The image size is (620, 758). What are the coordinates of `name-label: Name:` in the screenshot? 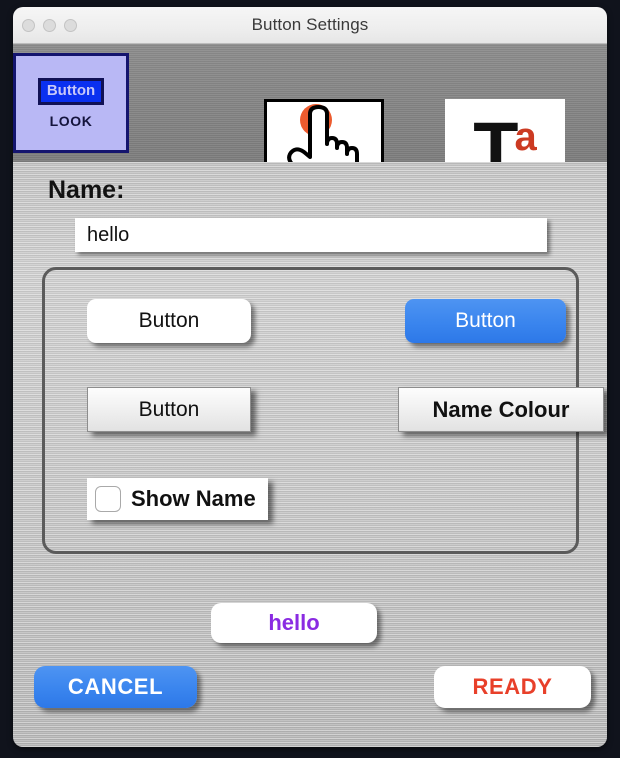 It's located at (86, 190).